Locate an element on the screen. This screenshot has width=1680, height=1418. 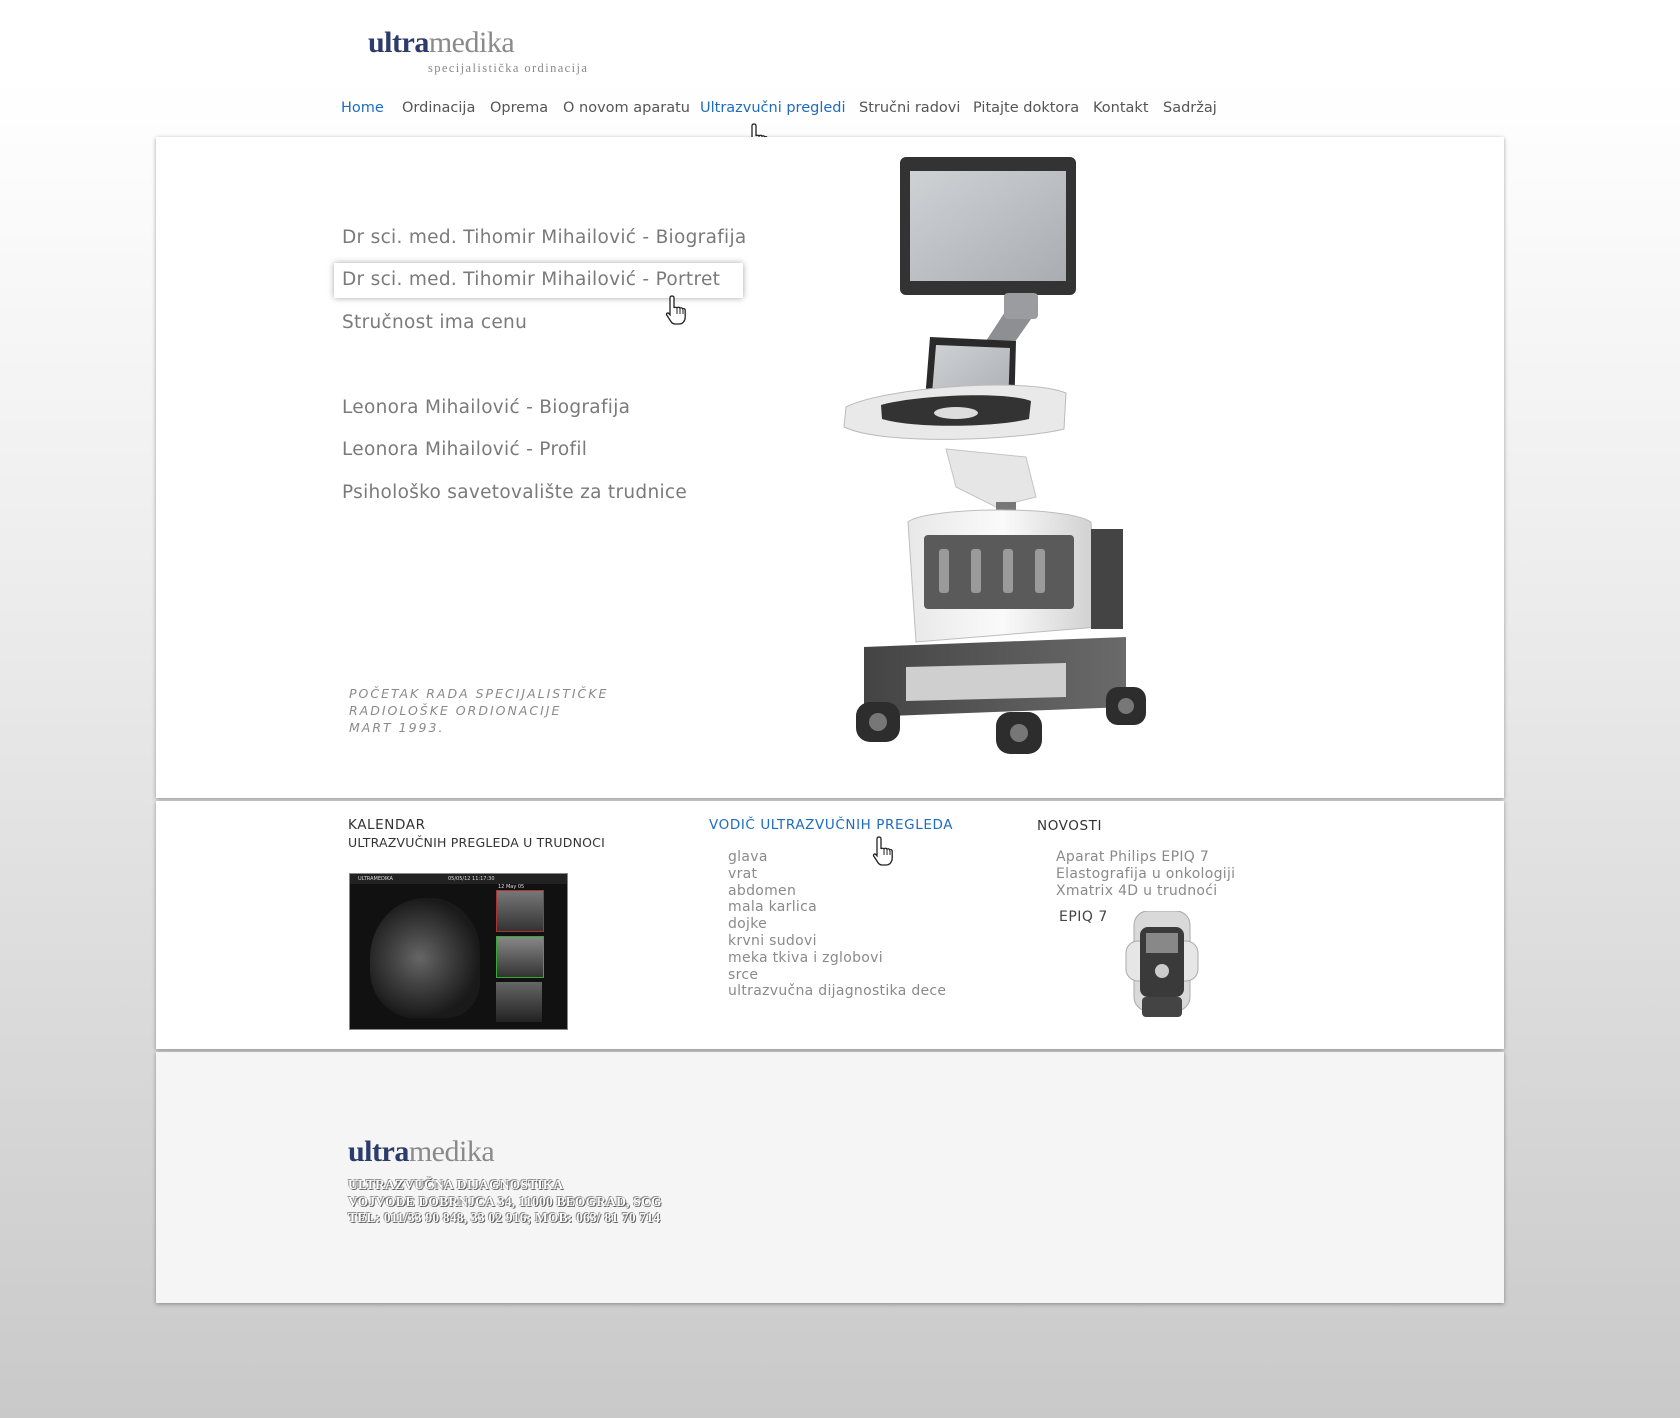
logo-text-ultra: ultra is located at coordinates (398, 42).